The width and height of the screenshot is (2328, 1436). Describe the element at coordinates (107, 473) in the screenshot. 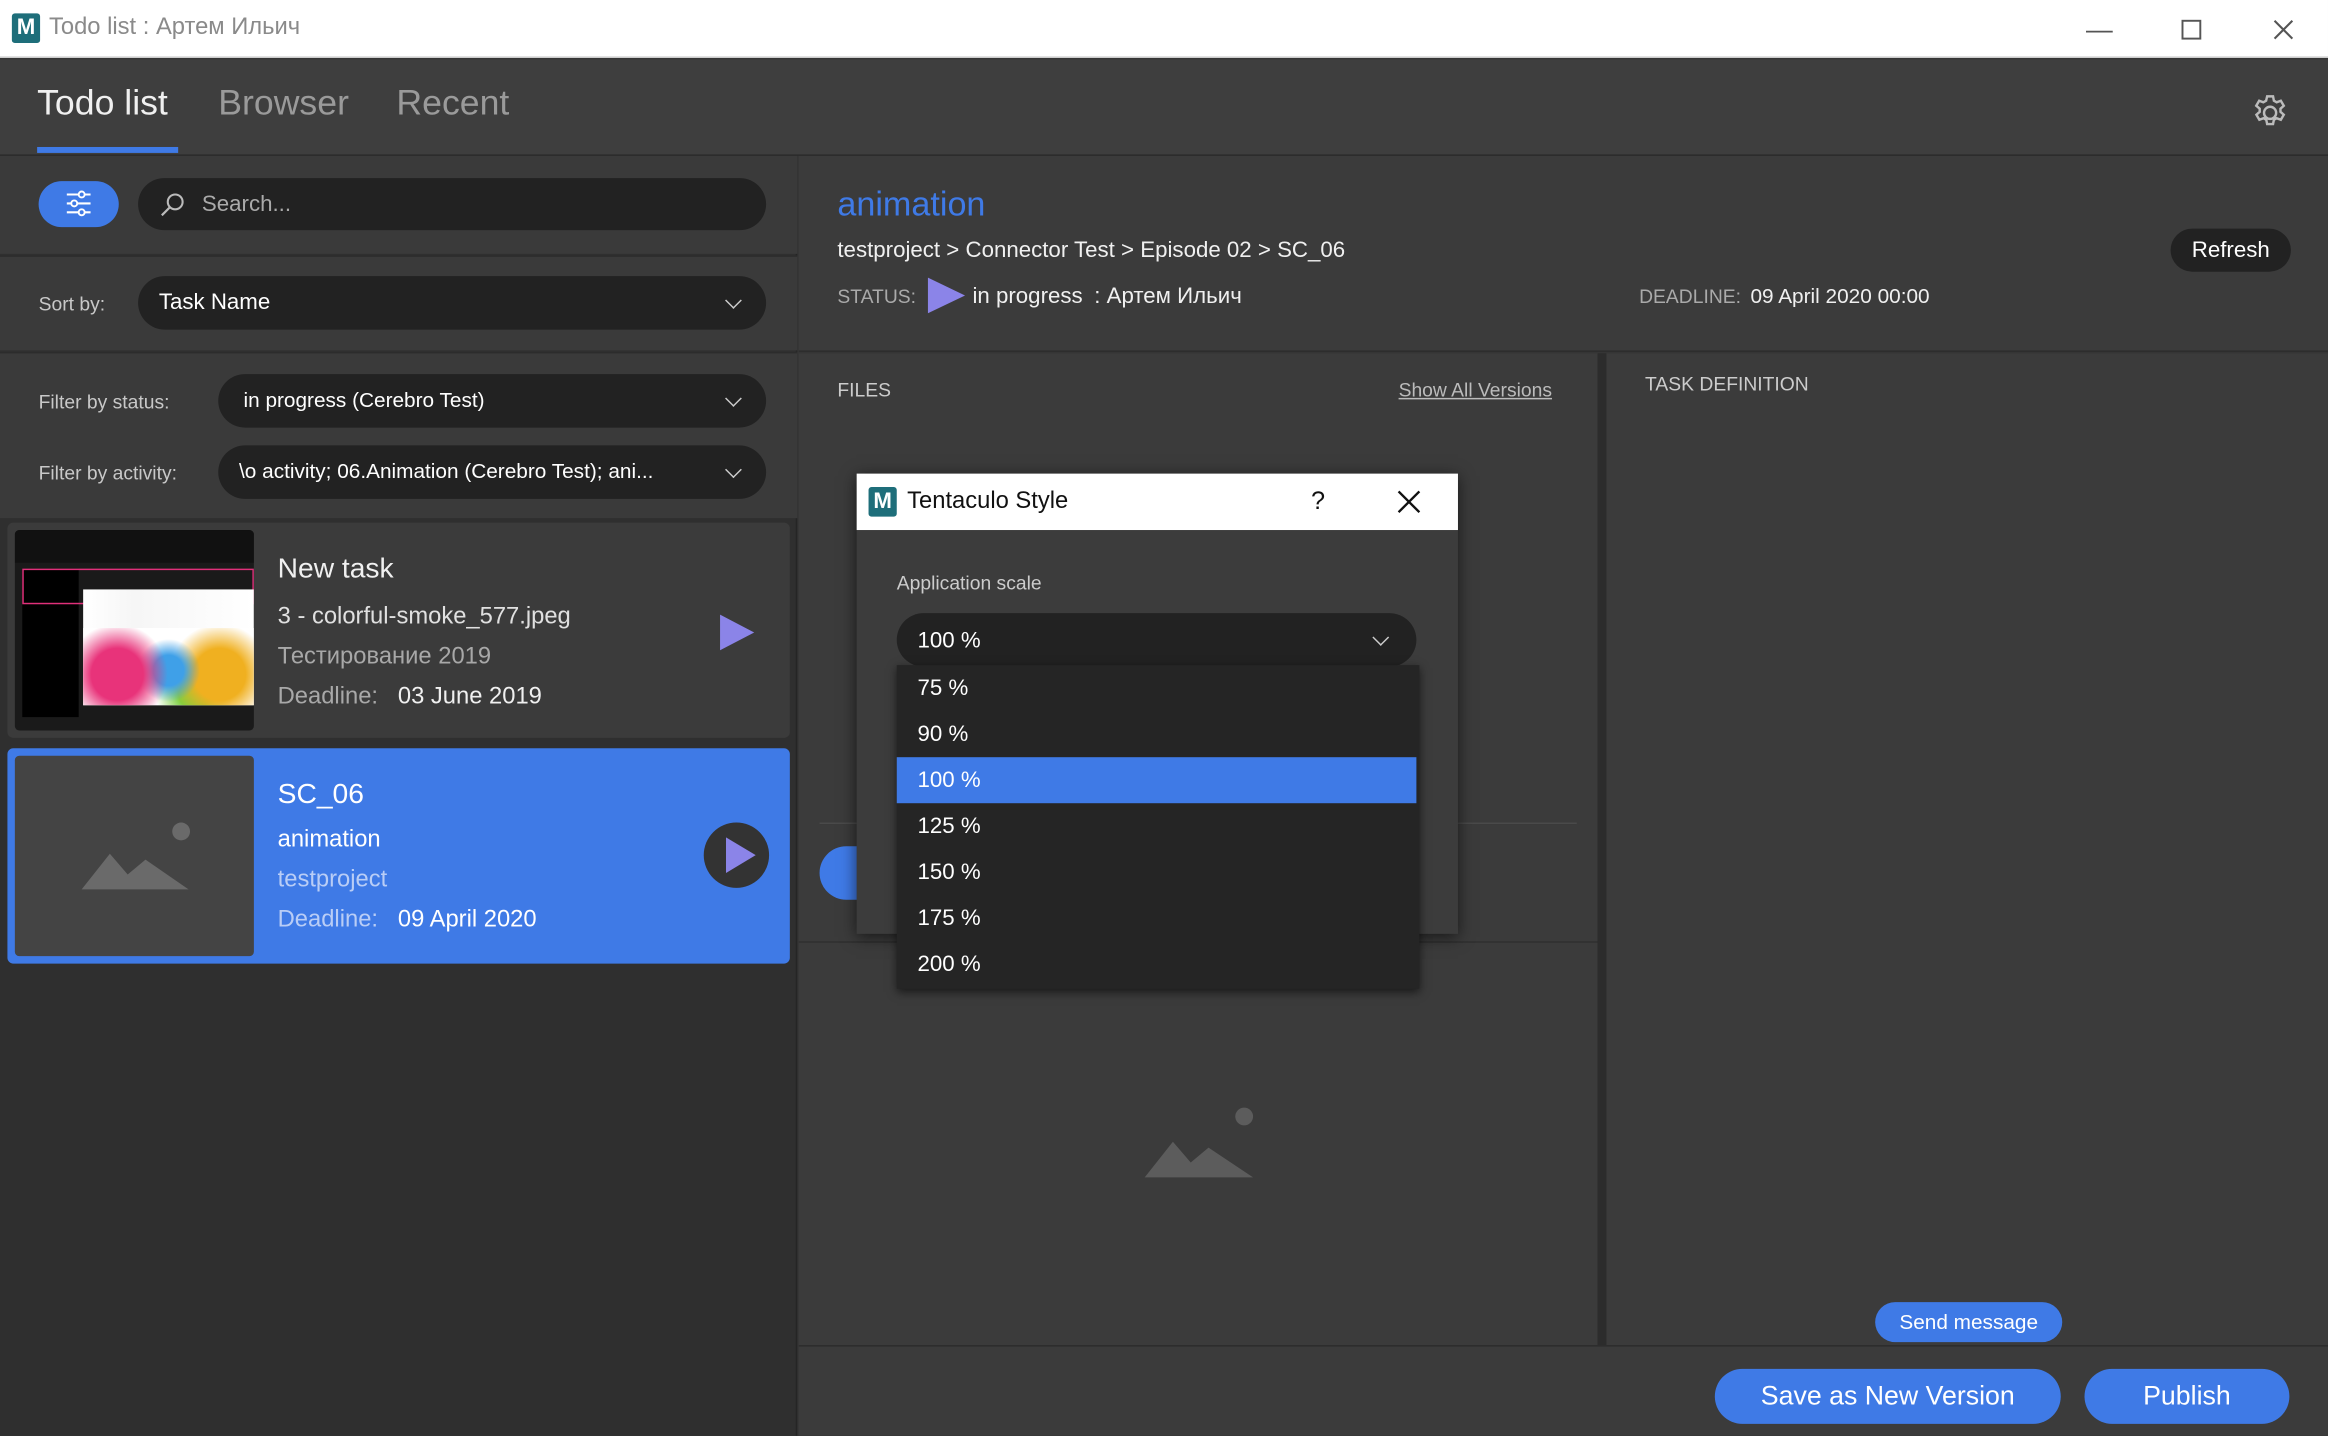

I see `filter-activity-label: Filter by activity:` at that location.